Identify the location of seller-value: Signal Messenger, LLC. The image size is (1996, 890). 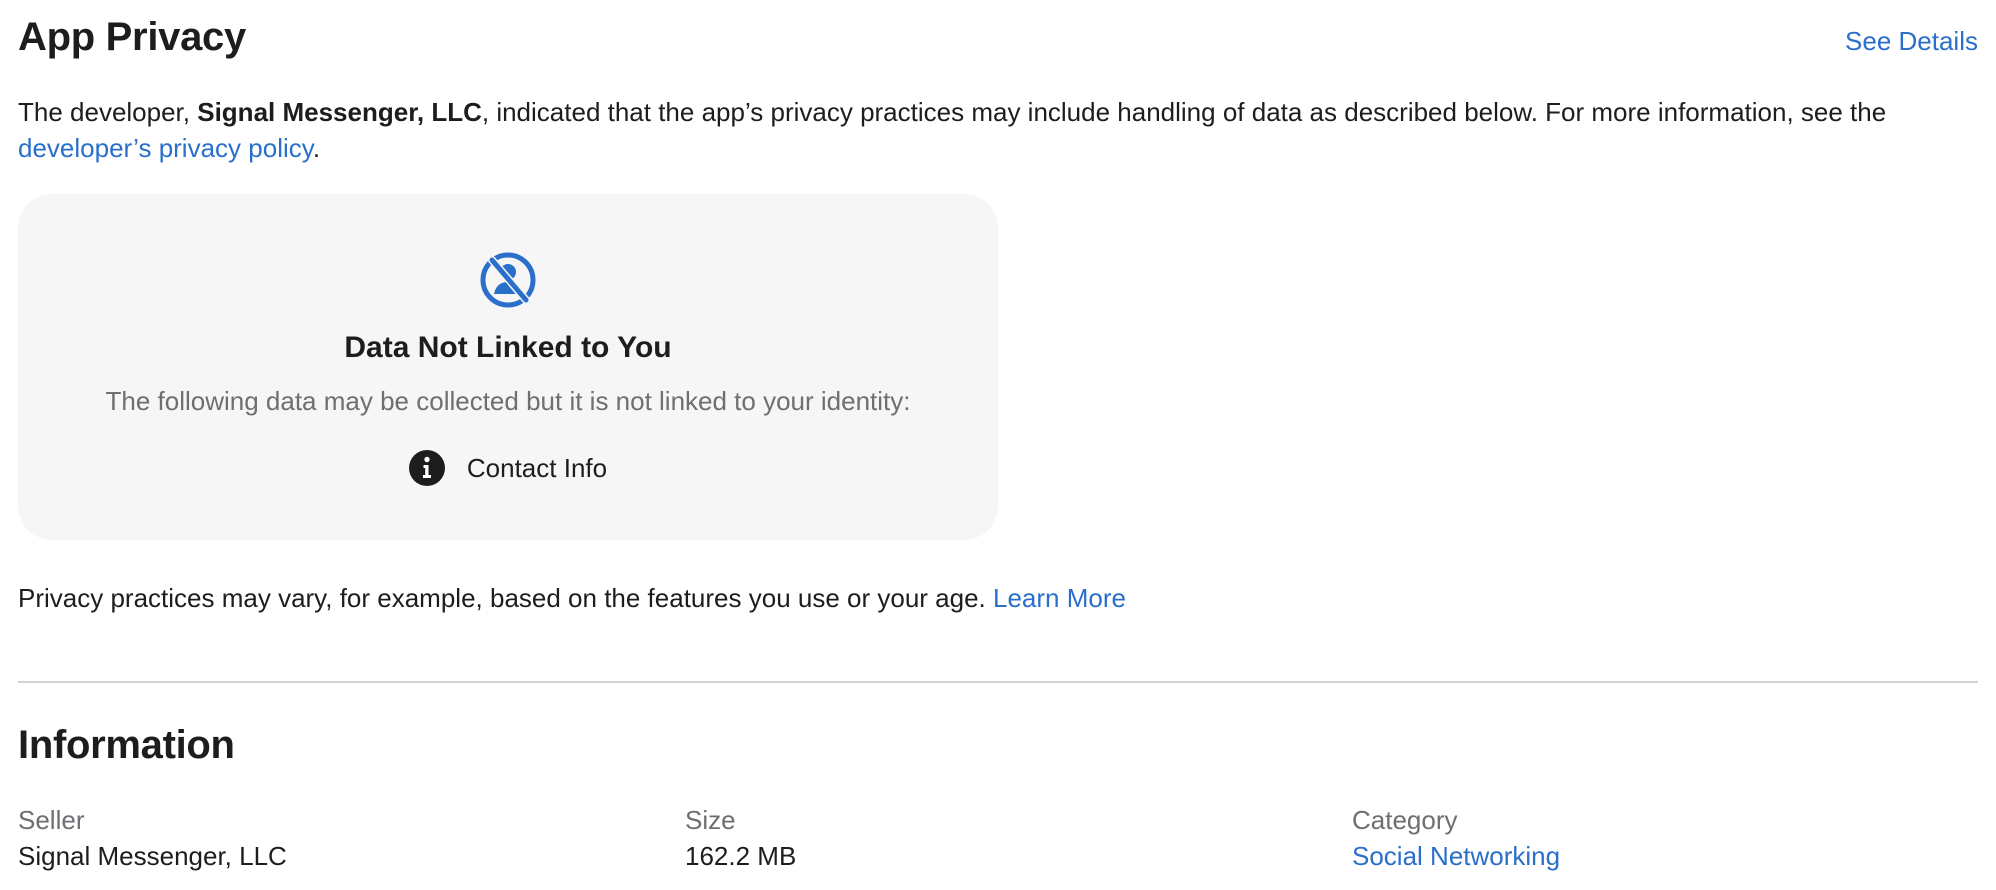
(152, 856).